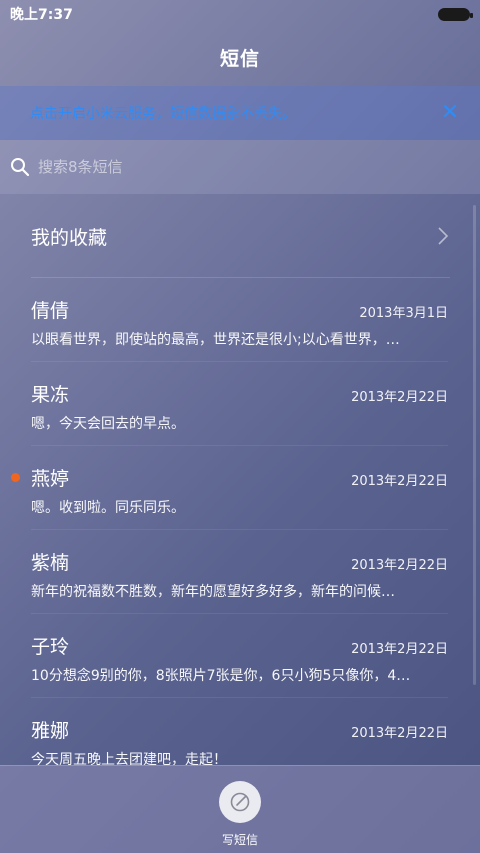 The height and width of the screenshot is (853, 480). I want to click on search-input, so click(254, 167).